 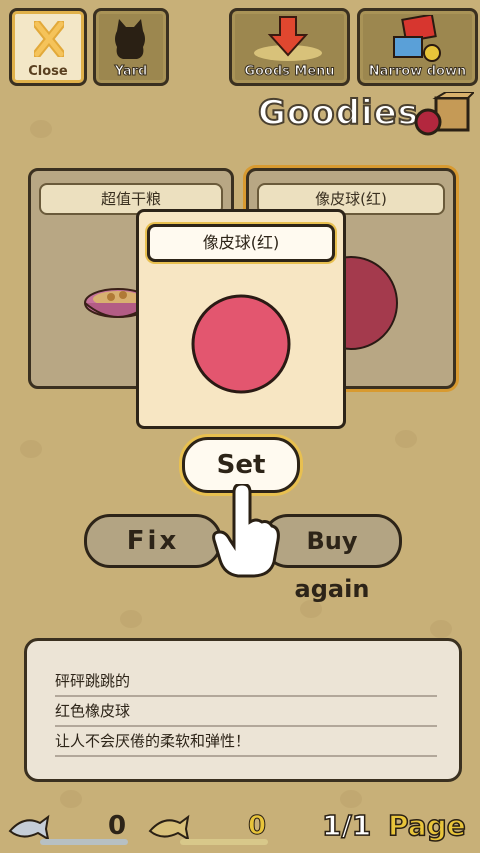 What do you see at coordinates (288, 38) in the screenshot?
I see `down-arrow-icon` at bounding box center [288, 38].